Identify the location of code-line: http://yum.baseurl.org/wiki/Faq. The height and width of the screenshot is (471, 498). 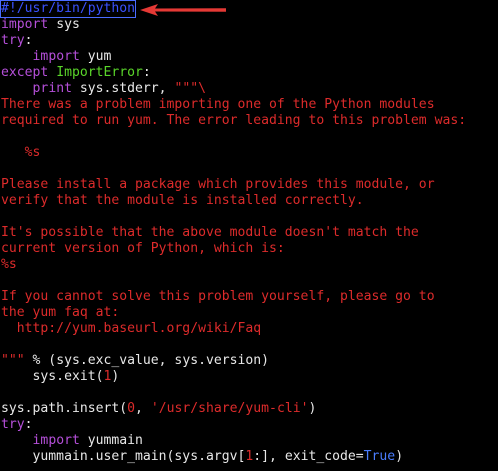
(249, 329).